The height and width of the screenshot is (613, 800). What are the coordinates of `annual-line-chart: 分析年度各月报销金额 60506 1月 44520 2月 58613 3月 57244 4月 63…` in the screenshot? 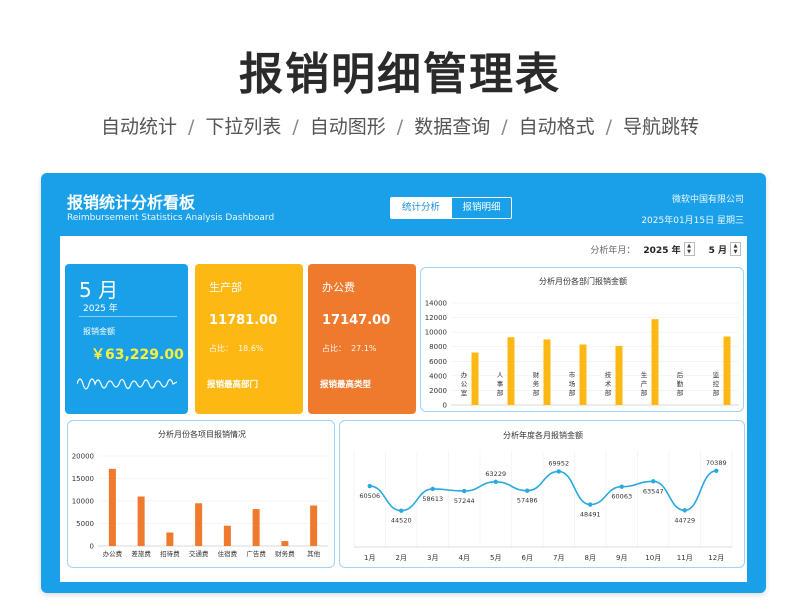 It's located at (543, 496).